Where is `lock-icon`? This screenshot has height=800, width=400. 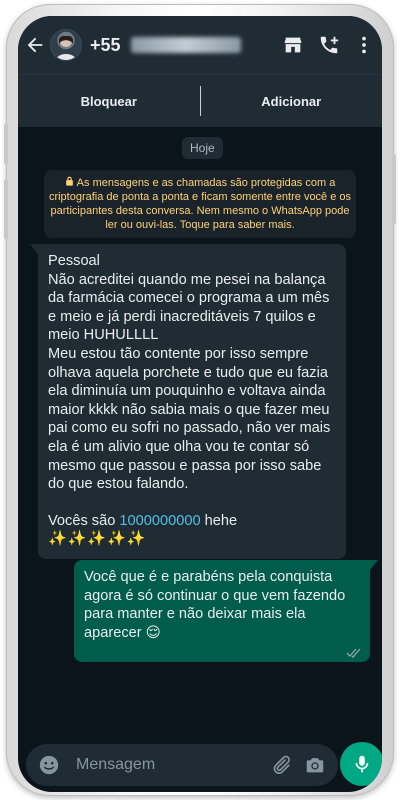 lock-icon is located at coordinates (69, 183).